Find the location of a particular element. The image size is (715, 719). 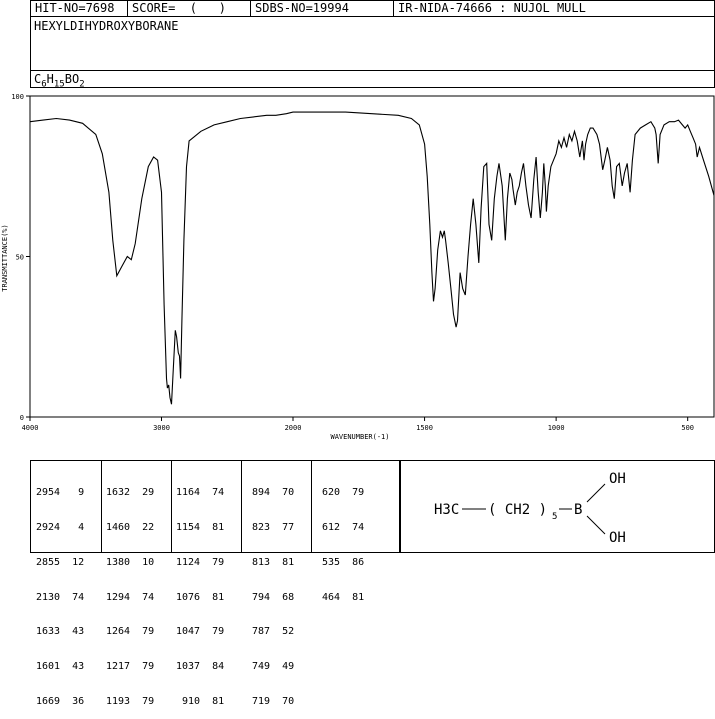

y-tick-label: 0 is located at coordinates (22, 418).